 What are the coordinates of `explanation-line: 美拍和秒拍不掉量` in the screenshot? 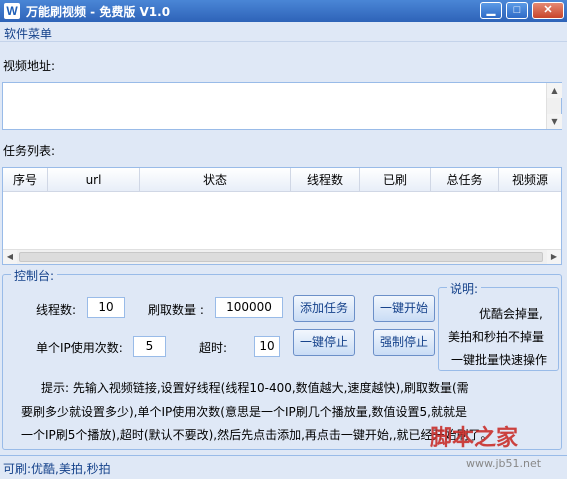 It's located at (496, 337).